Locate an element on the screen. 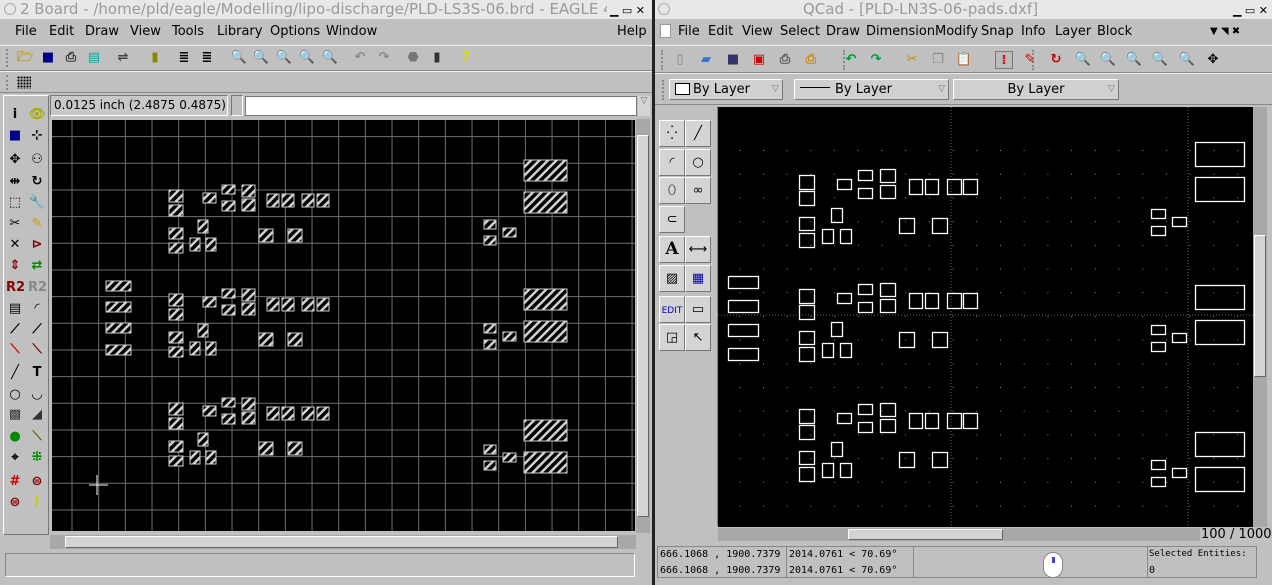 The width and height of the screenshot is (1272, 585). library-icon: ▮ is located at coordinates (155, 58).